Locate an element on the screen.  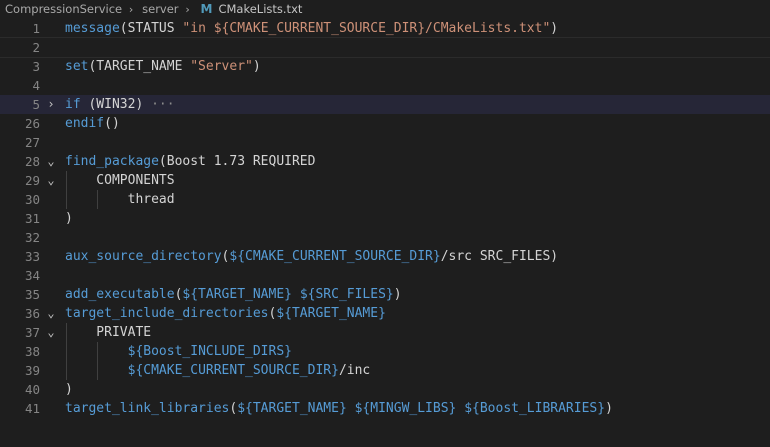
code-token: thread is located at coordinates (120, 199).